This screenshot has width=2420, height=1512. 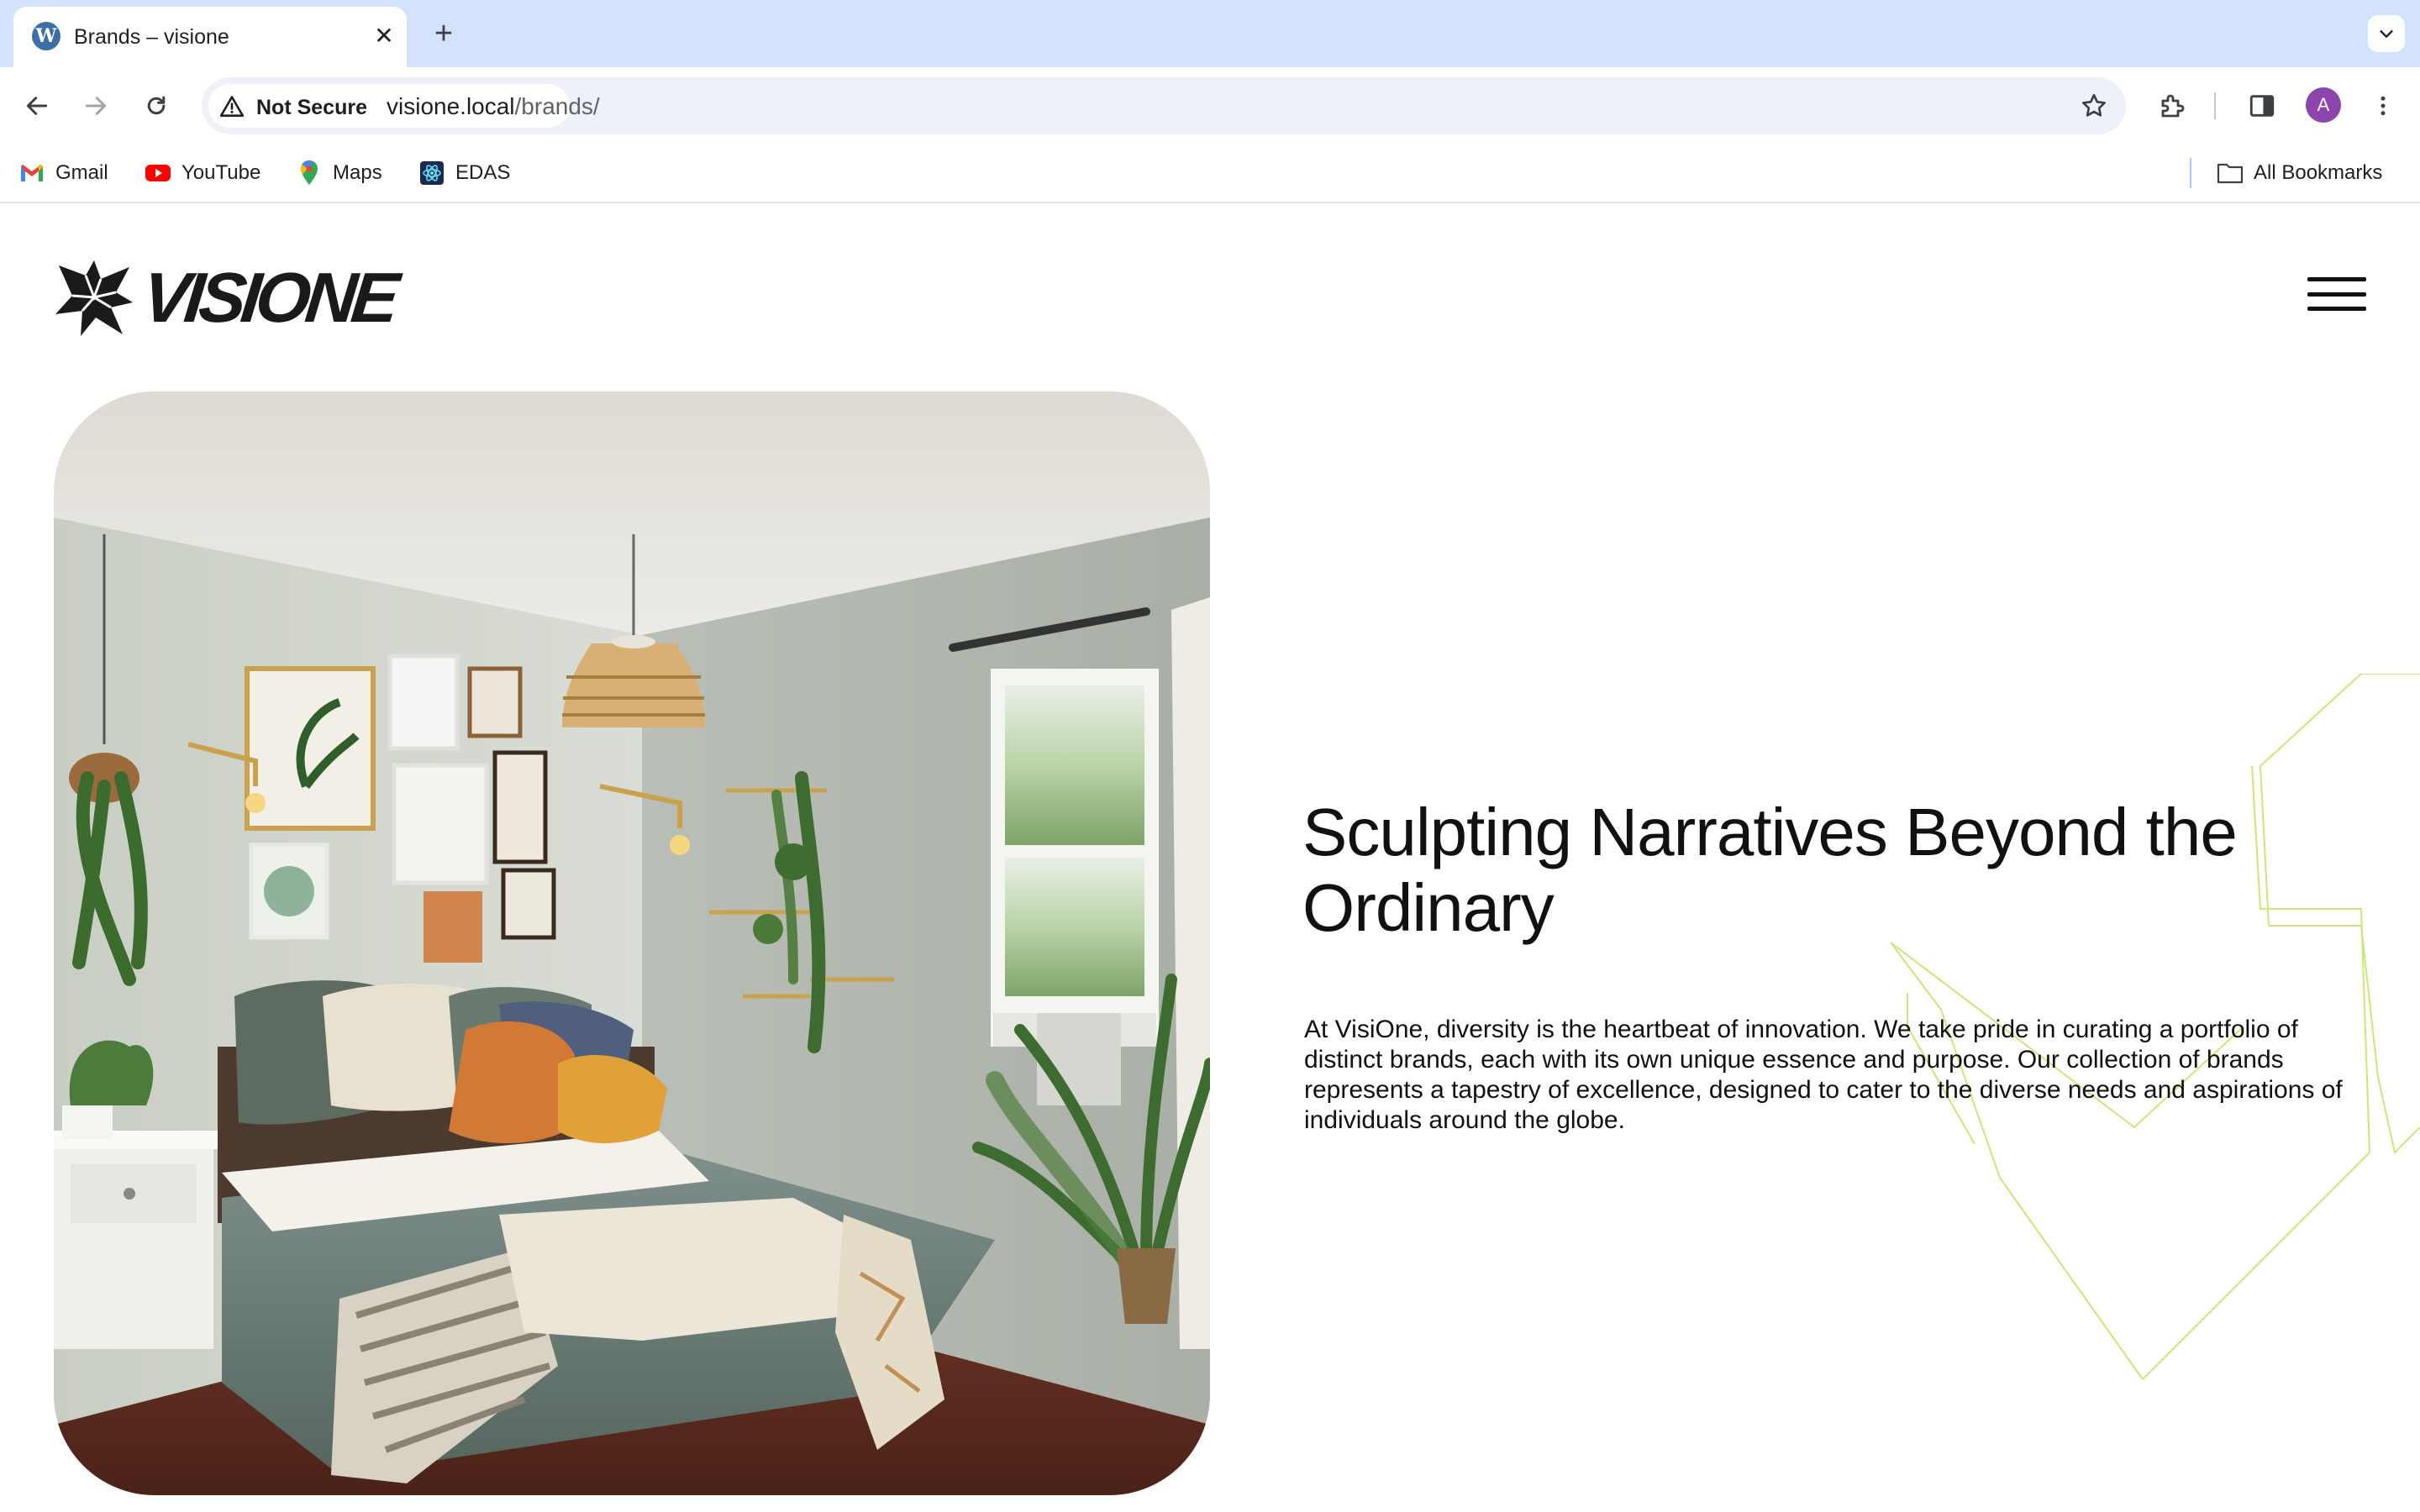 I want to click on edas-icon, so click(x=432, y=173).